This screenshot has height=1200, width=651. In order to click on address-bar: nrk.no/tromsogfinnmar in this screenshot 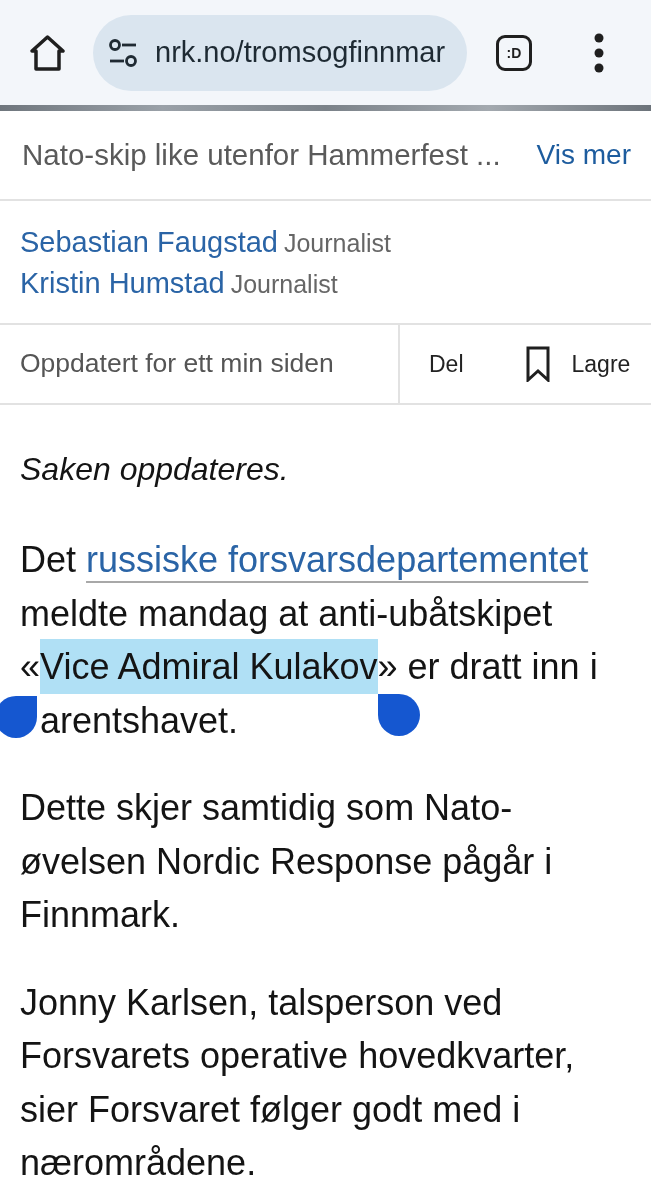, I will do `click(280, 52)`.